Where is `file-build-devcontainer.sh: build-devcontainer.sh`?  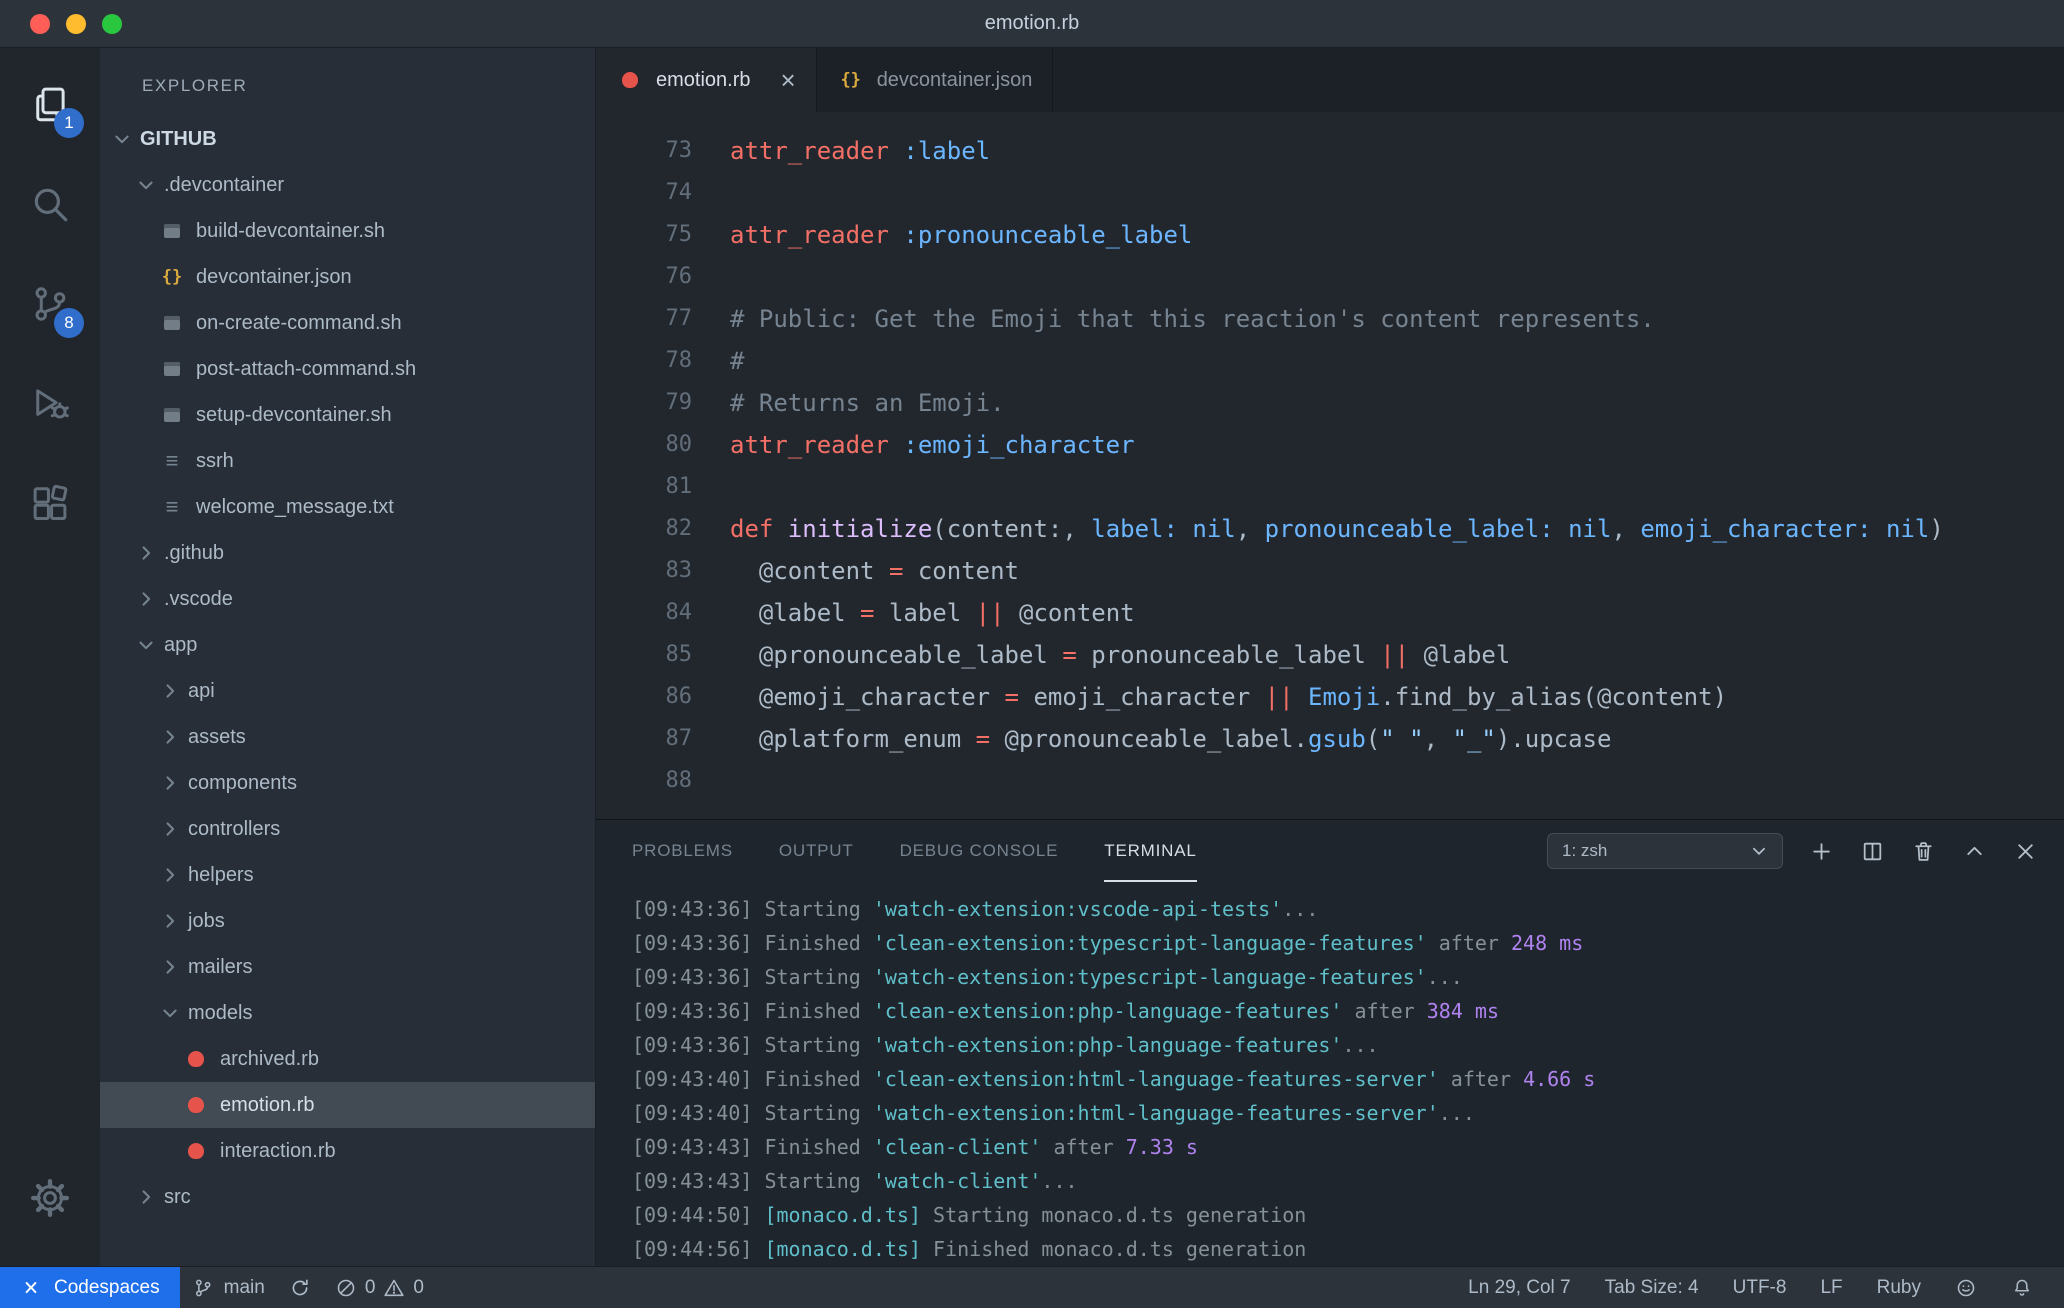
file-build-devcontainer.sh: build-devcontainer.sh is located at coordinates (347, 231).